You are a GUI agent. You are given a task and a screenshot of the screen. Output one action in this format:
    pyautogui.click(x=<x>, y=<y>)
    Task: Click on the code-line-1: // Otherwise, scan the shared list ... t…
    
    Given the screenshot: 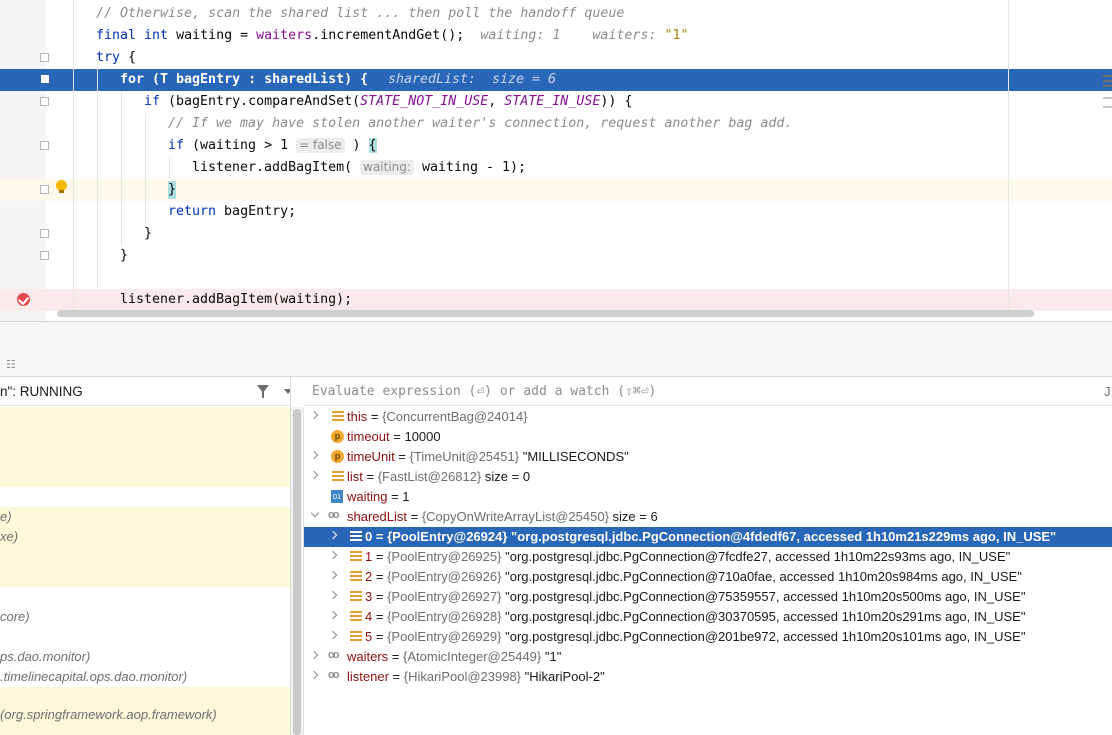 What is the action you would take?
    pyautogui.click(x=556, y=14)
    